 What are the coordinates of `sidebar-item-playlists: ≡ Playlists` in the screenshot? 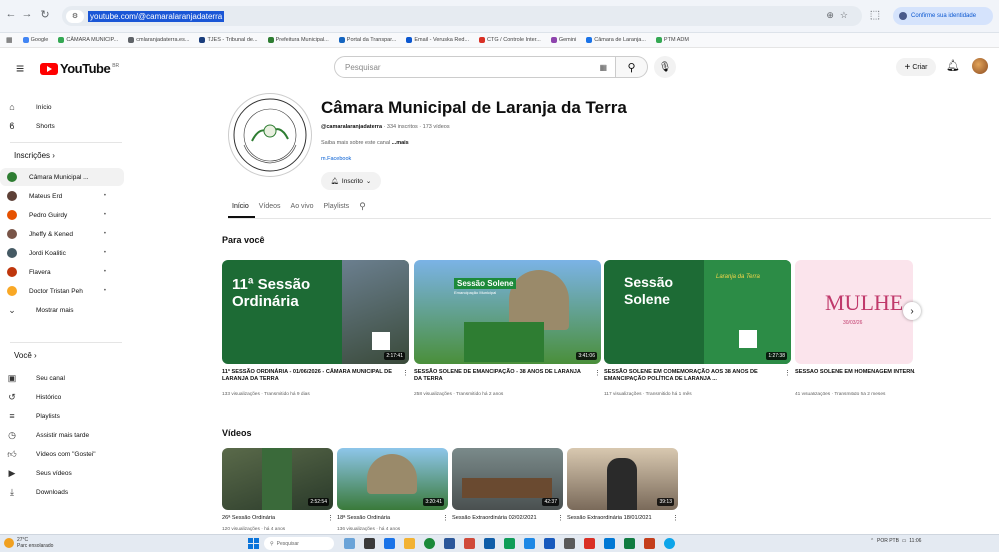 It's located at (62, 416).